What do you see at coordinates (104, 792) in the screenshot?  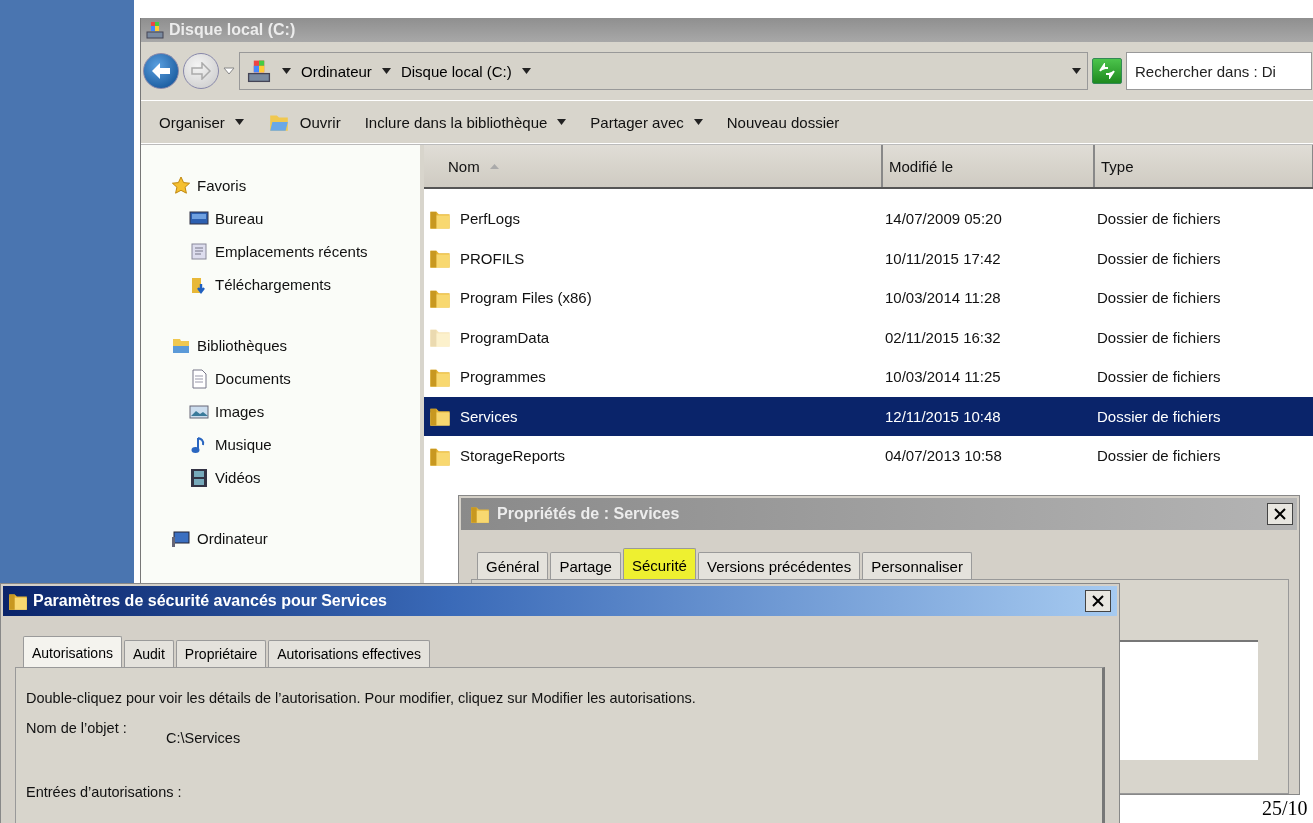 I see `section-label: Entrées d’autorisations :` at bounding box center [104, 792].